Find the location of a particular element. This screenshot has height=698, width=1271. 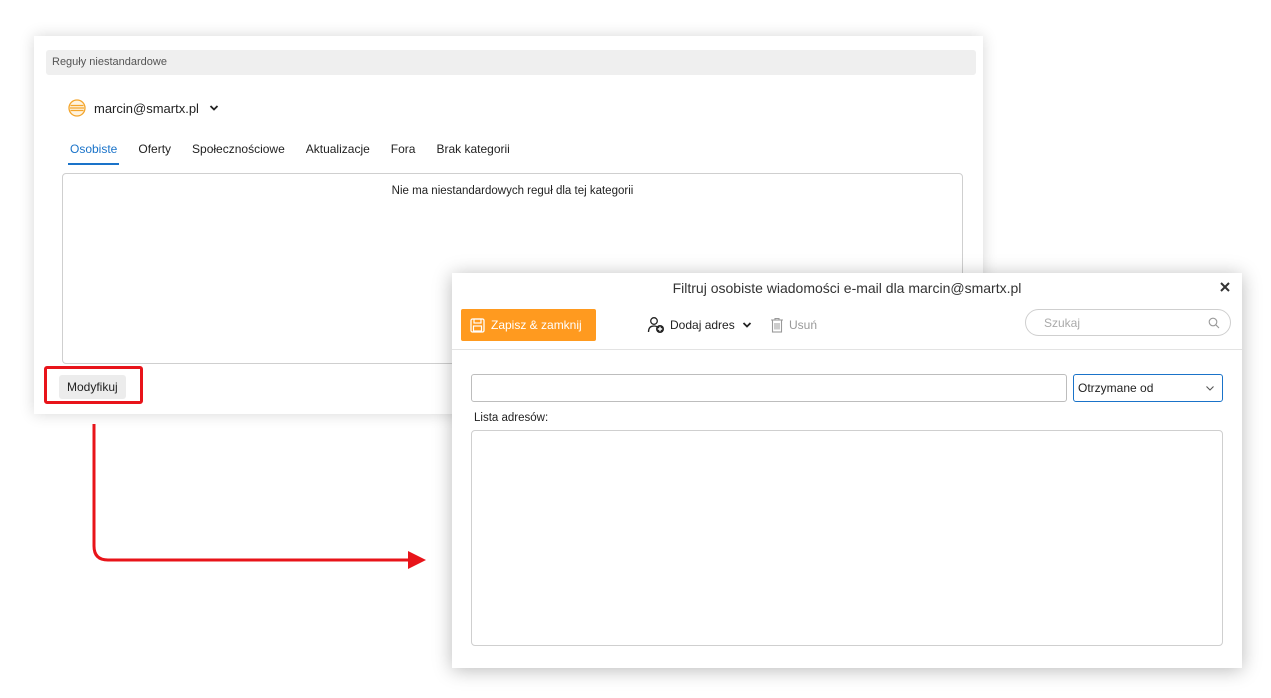

save-and-close-button: Zapisz & zamknij is located at coordinates (528, 325).